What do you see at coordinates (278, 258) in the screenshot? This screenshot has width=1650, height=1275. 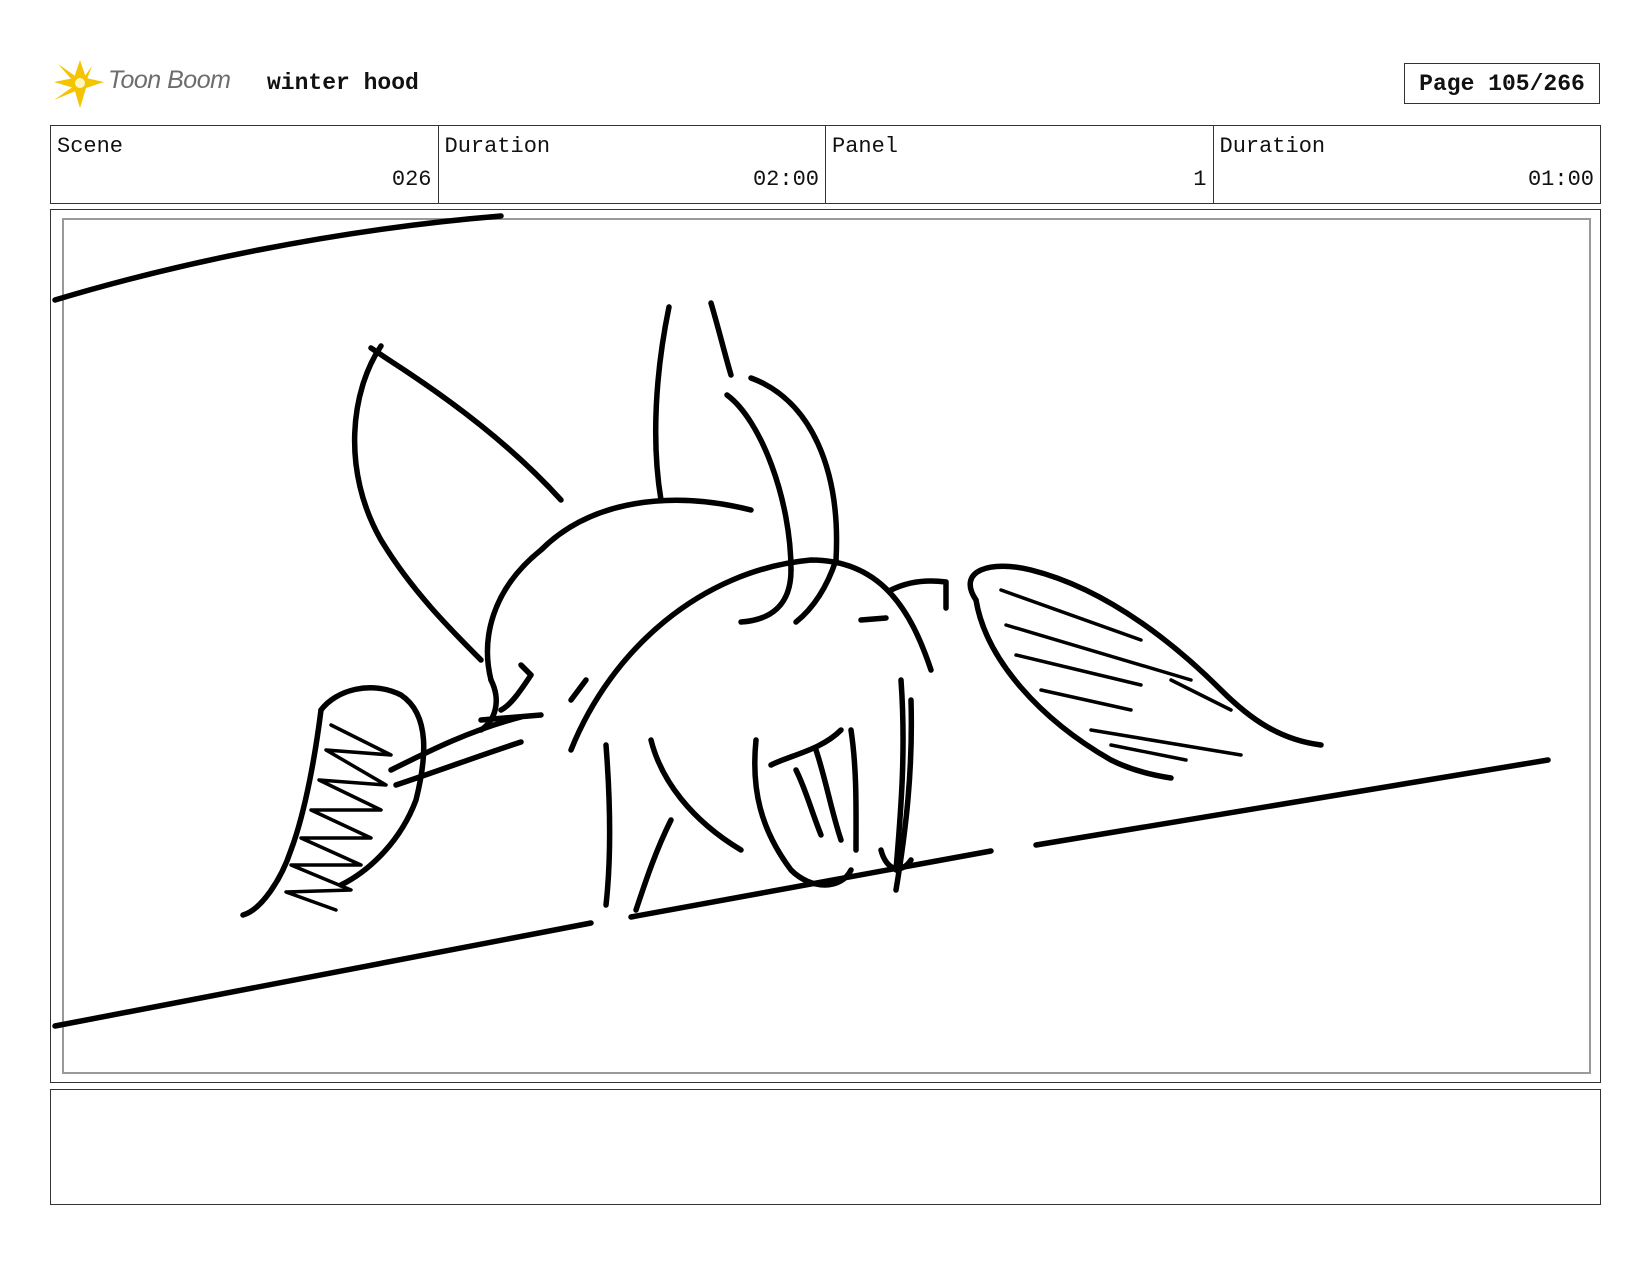 I see `sketch-top-curve` at bounding box center [278, 258].